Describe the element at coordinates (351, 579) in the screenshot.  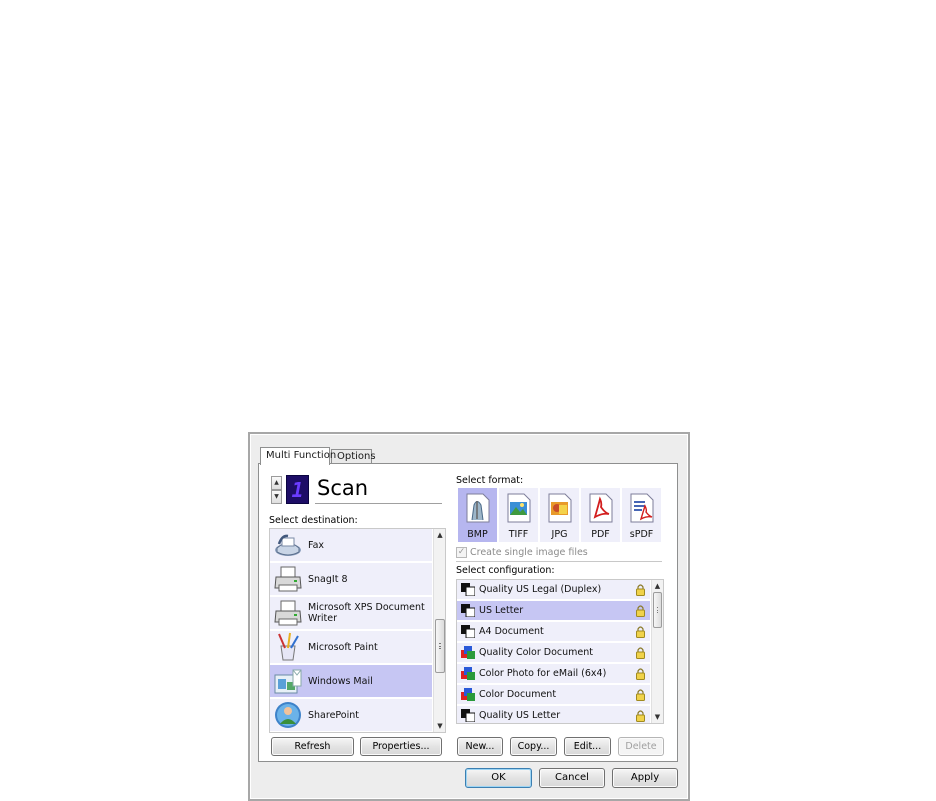
I see `destination-item-snagit: SnagIt 8` at that location.